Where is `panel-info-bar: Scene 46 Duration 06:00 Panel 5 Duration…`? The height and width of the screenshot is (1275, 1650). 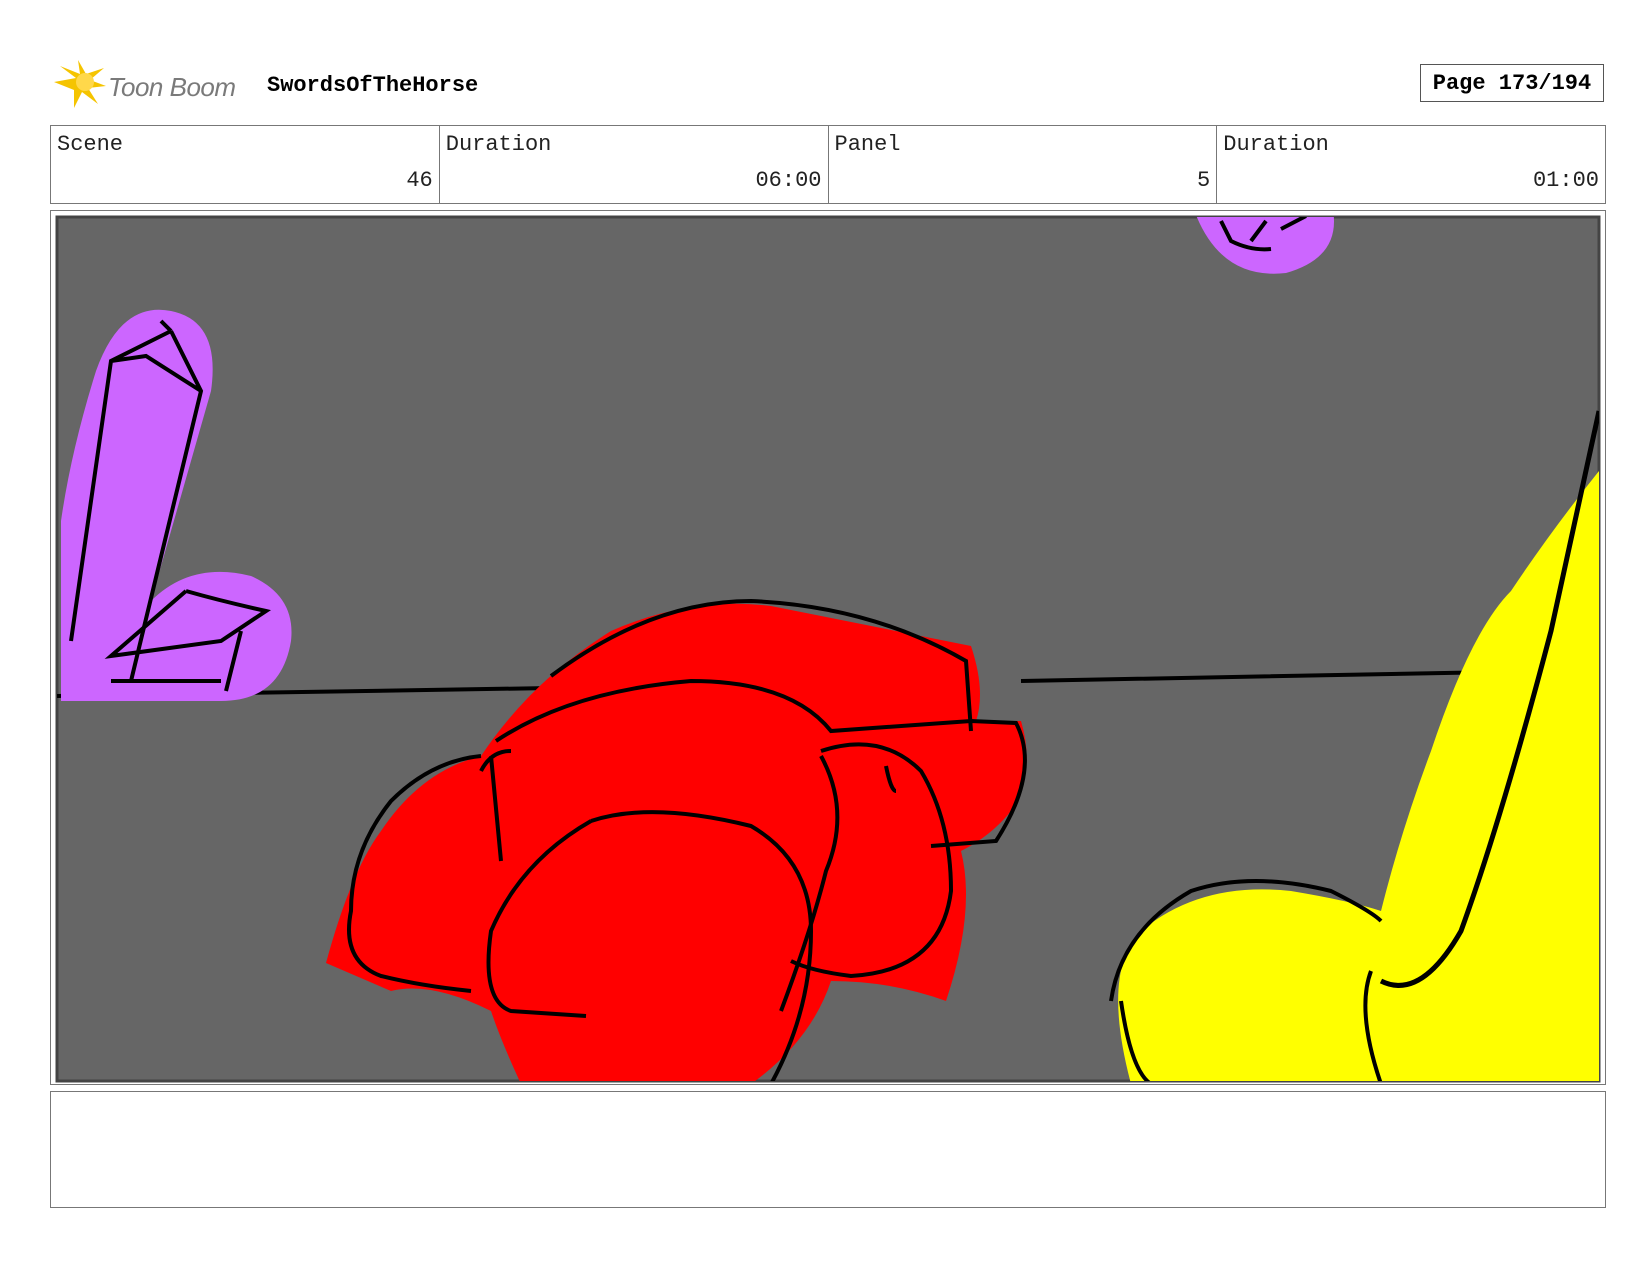
panel-info-bar: Scene 46 Duration 06:00 Panel 5 Duration… is located at coordinates (828, 164).